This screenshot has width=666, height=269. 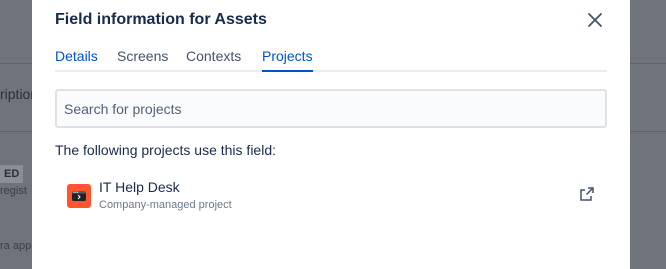 I want to click on tab-details: Details, so click(x=76, y=59).